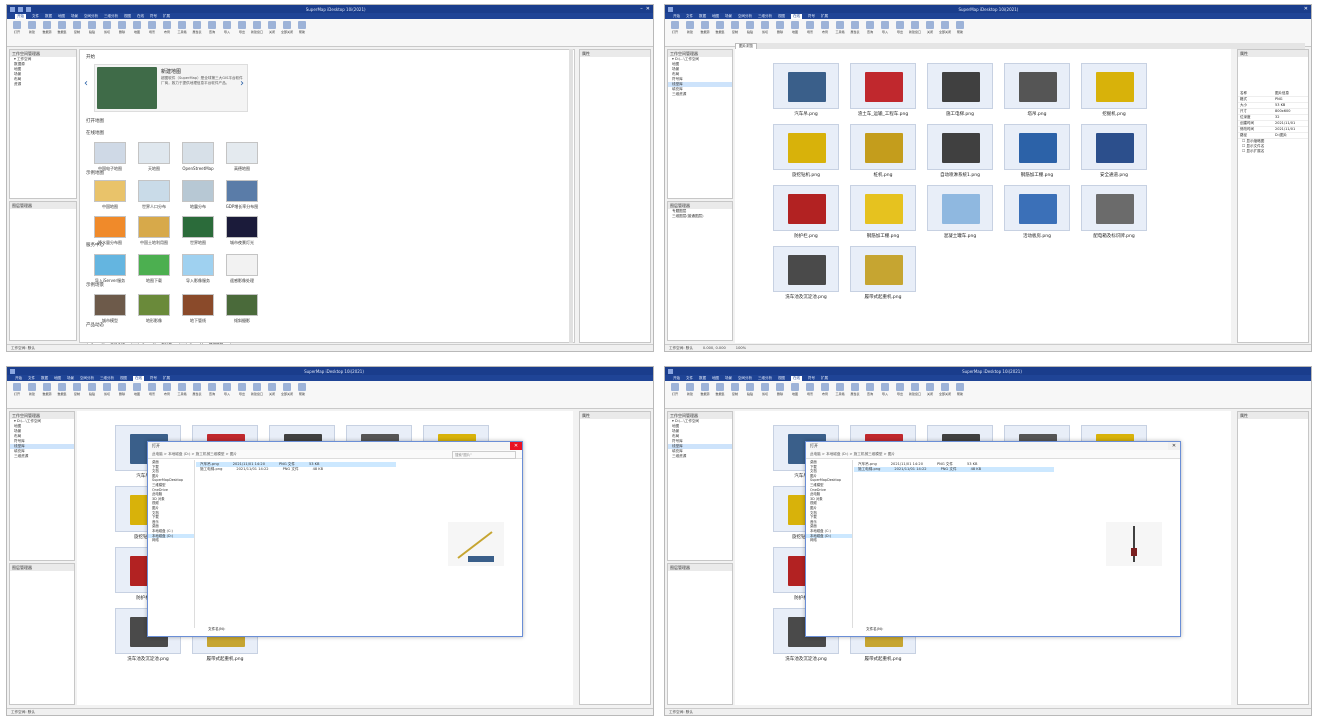  I want to click on ribbon-button: 复制, so click(735, 394).